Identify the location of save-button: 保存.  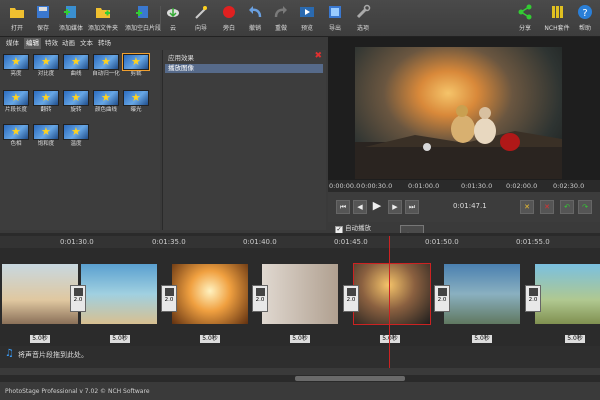
(43, 18).